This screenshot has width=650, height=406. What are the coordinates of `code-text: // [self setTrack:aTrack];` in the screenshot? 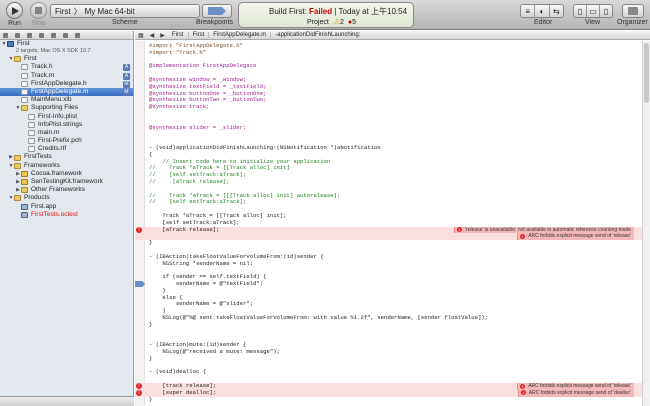 It's located at (198, 202).